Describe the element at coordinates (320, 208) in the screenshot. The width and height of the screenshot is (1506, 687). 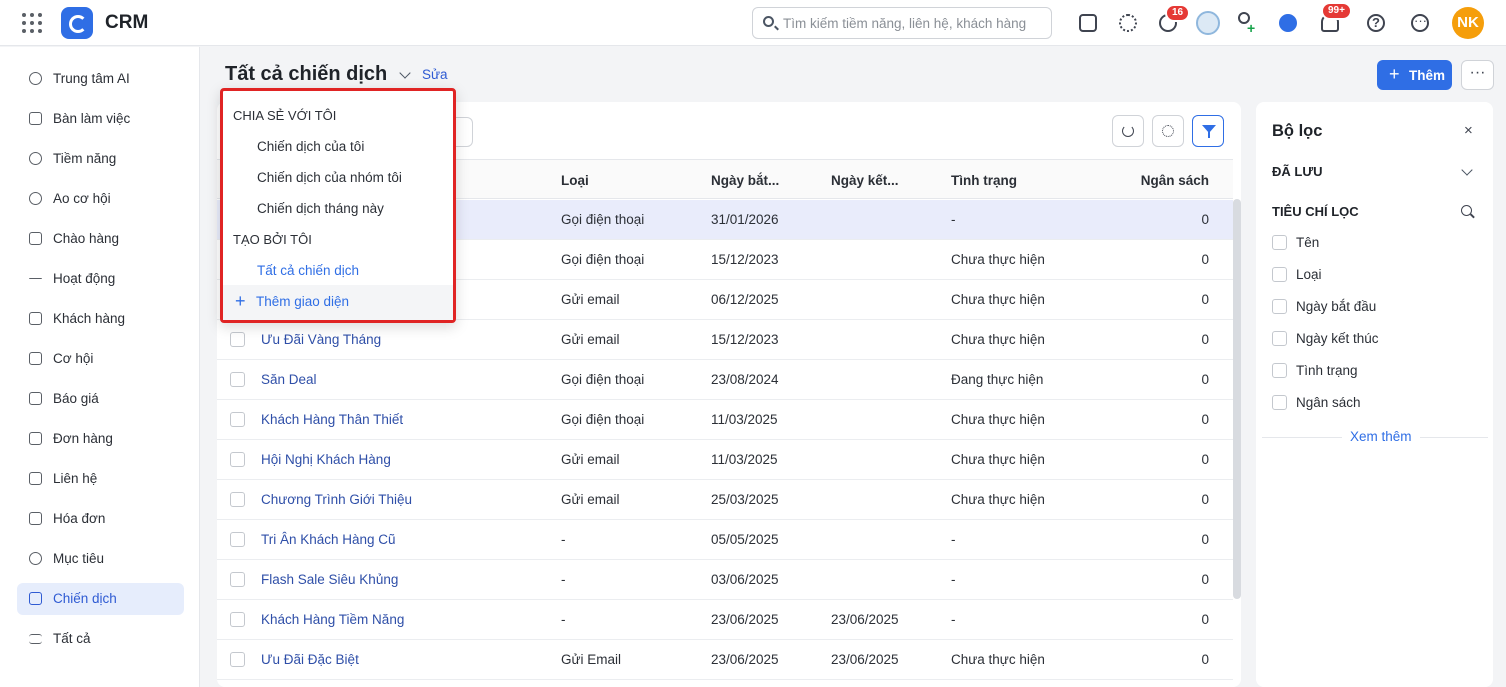
I see `view-option-this-month: Chiến dịch tháng này` at that location.